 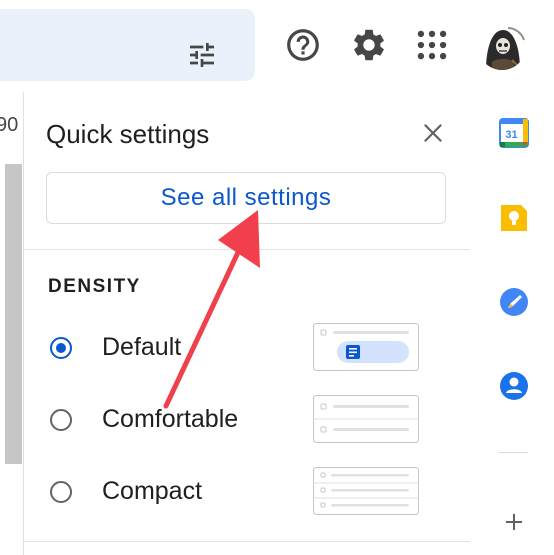 What do you see at coordinates (13, 314) in the screenshot?
I see `list-scrollbar` at bounding box center [13, 314].